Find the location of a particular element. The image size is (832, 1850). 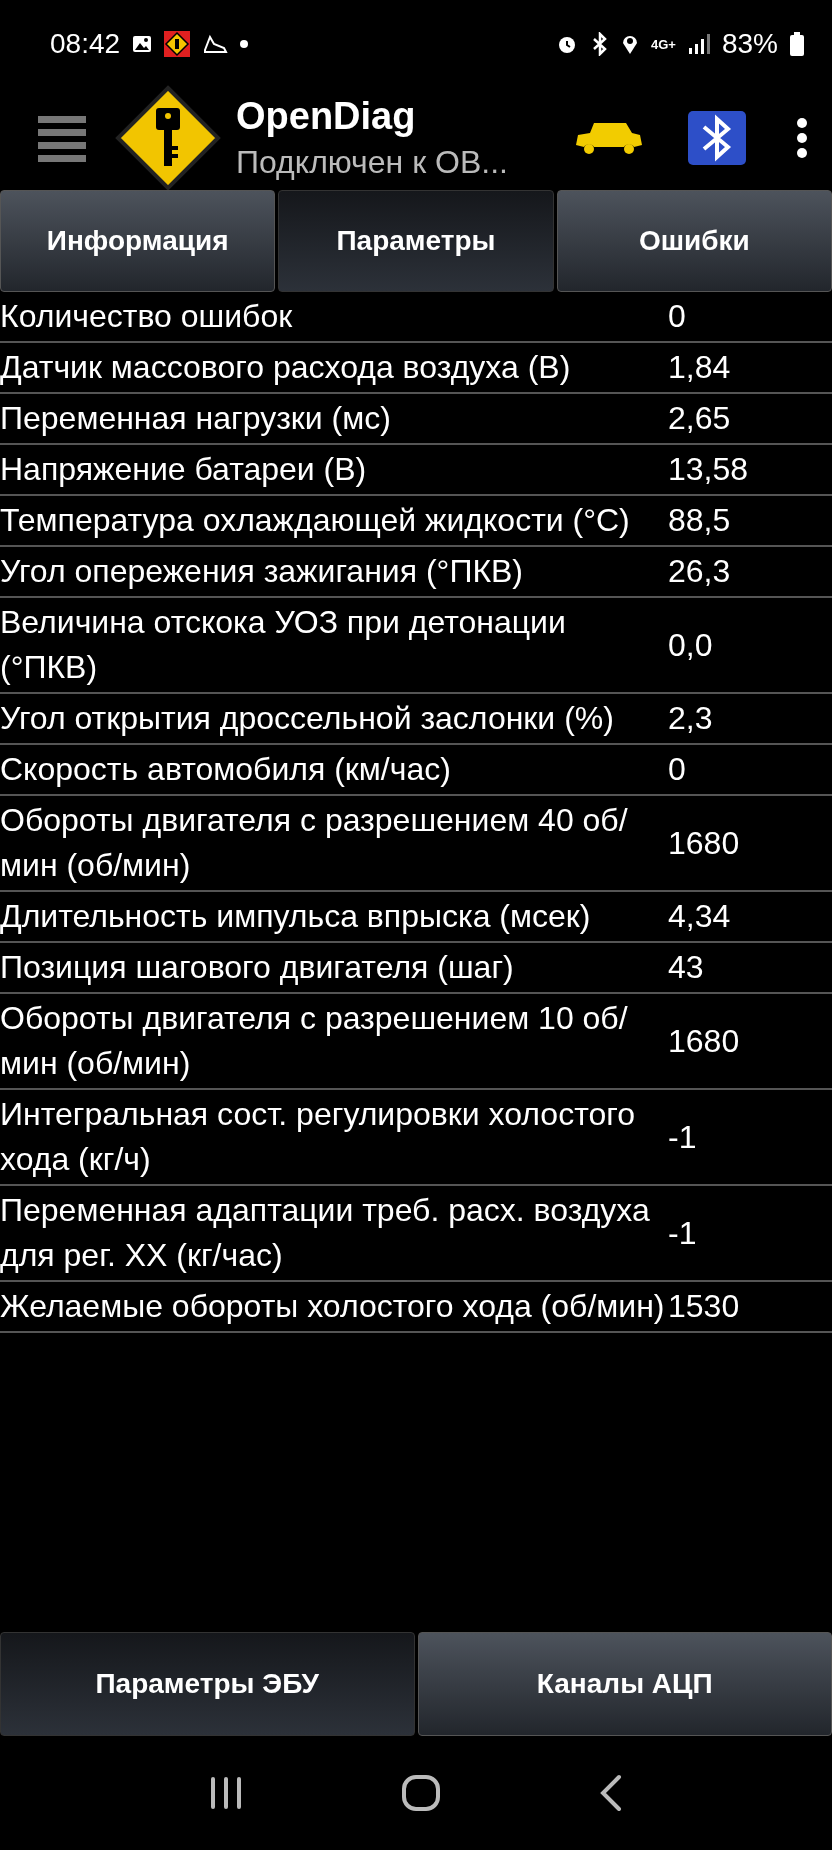

parameter-value: 0,0 is located at coordinates (690, 645).